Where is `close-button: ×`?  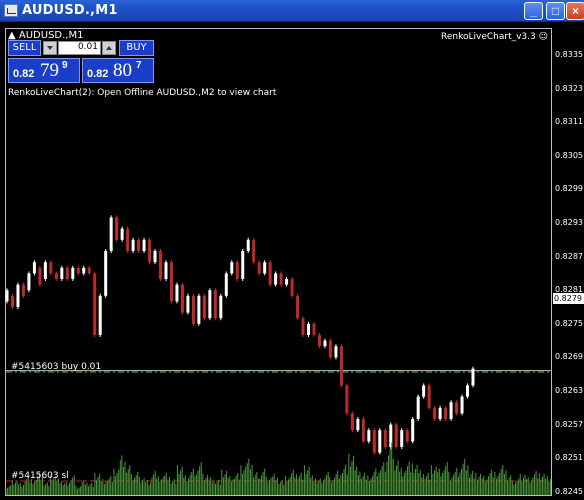 close-button: × is located at coordinates (575, 11).